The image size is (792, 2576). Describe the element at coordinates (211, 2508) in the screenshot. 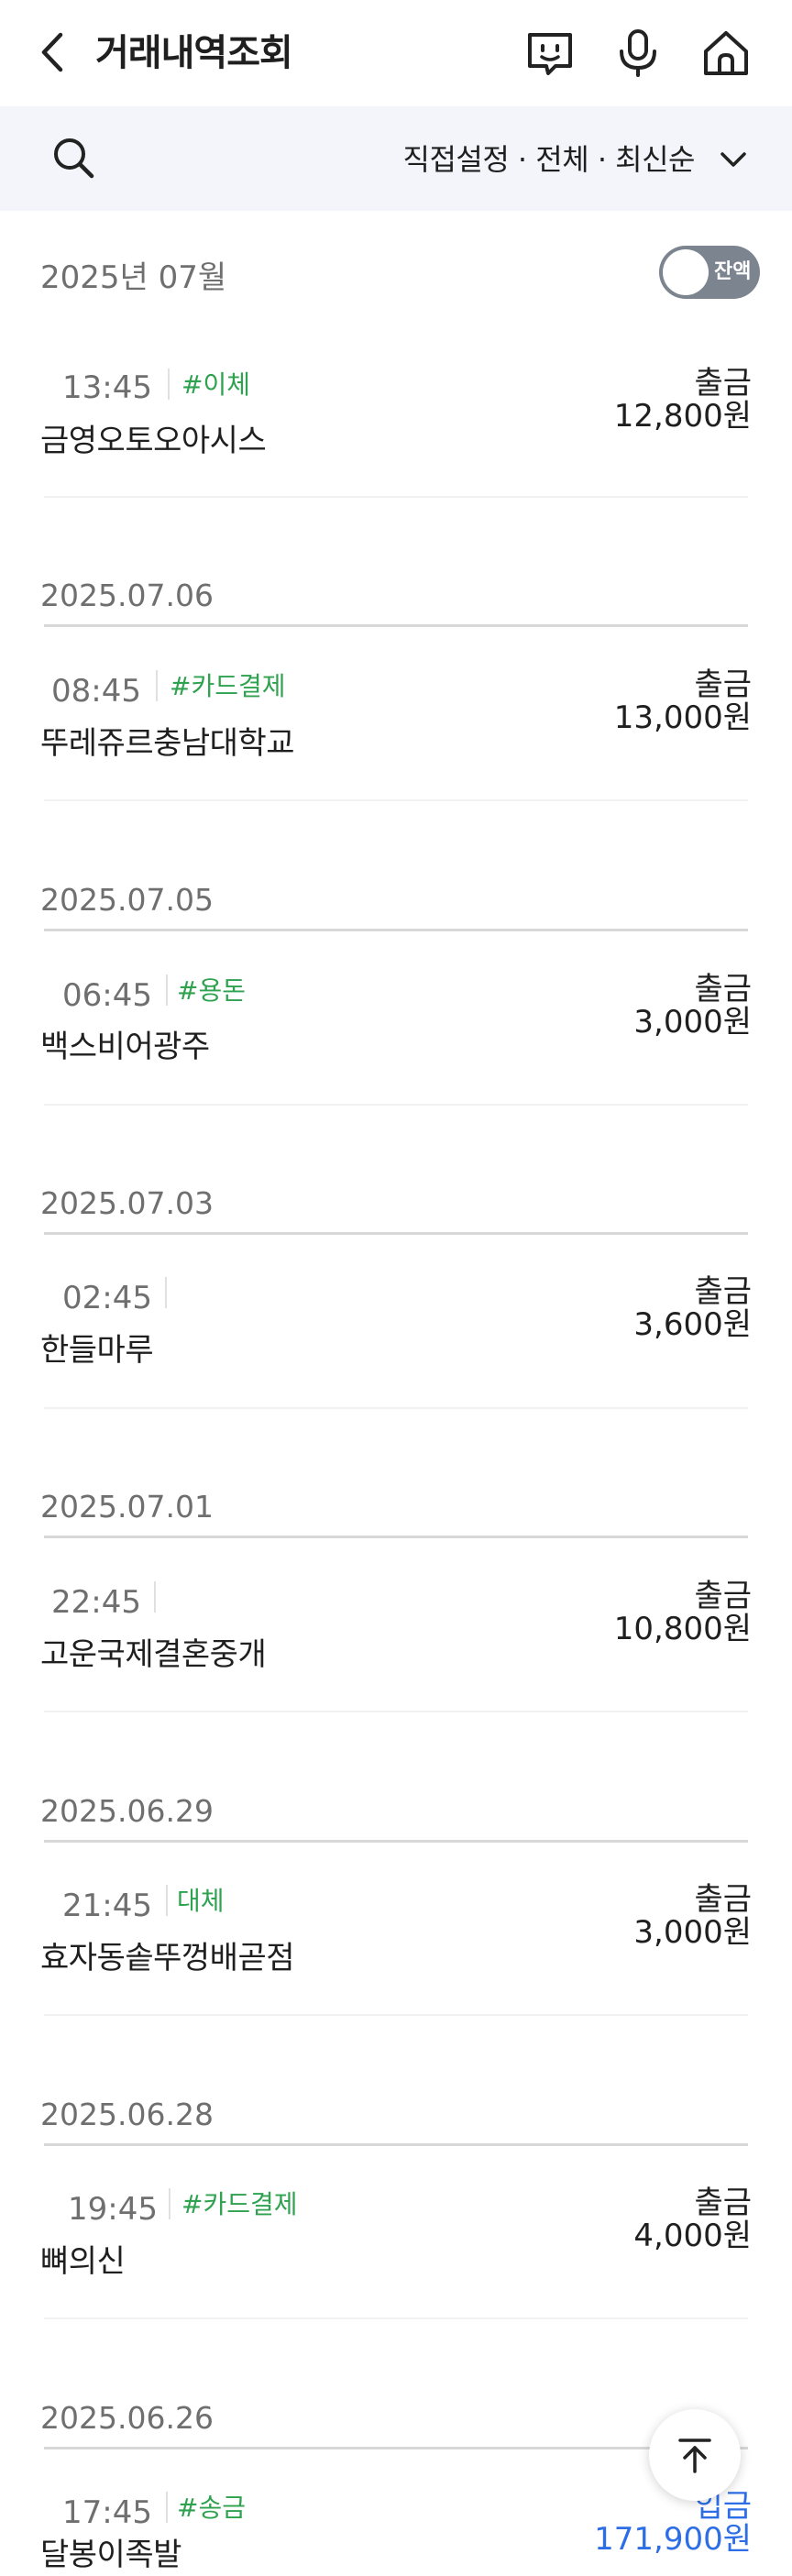

I see `transaction-tag: #송금` at that location.